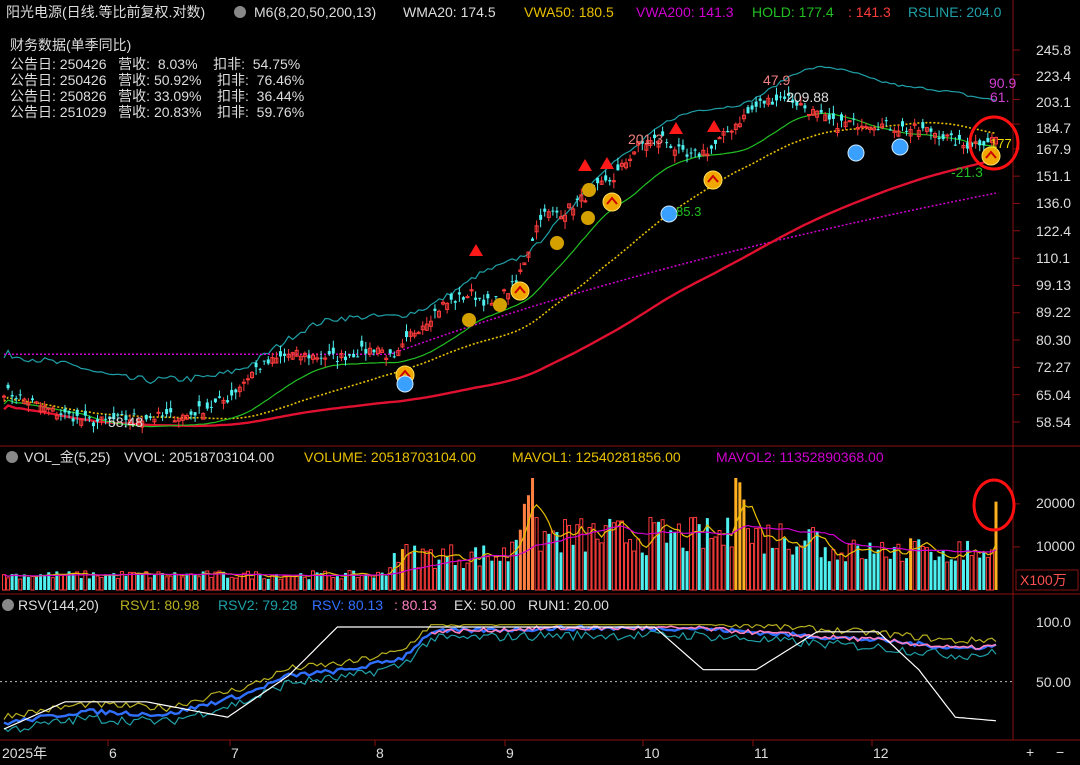  What do you see at coordinates (1060, 752) in the screenshot?
I see `zoom-out-button: −` at bounding box center [1060, 752].